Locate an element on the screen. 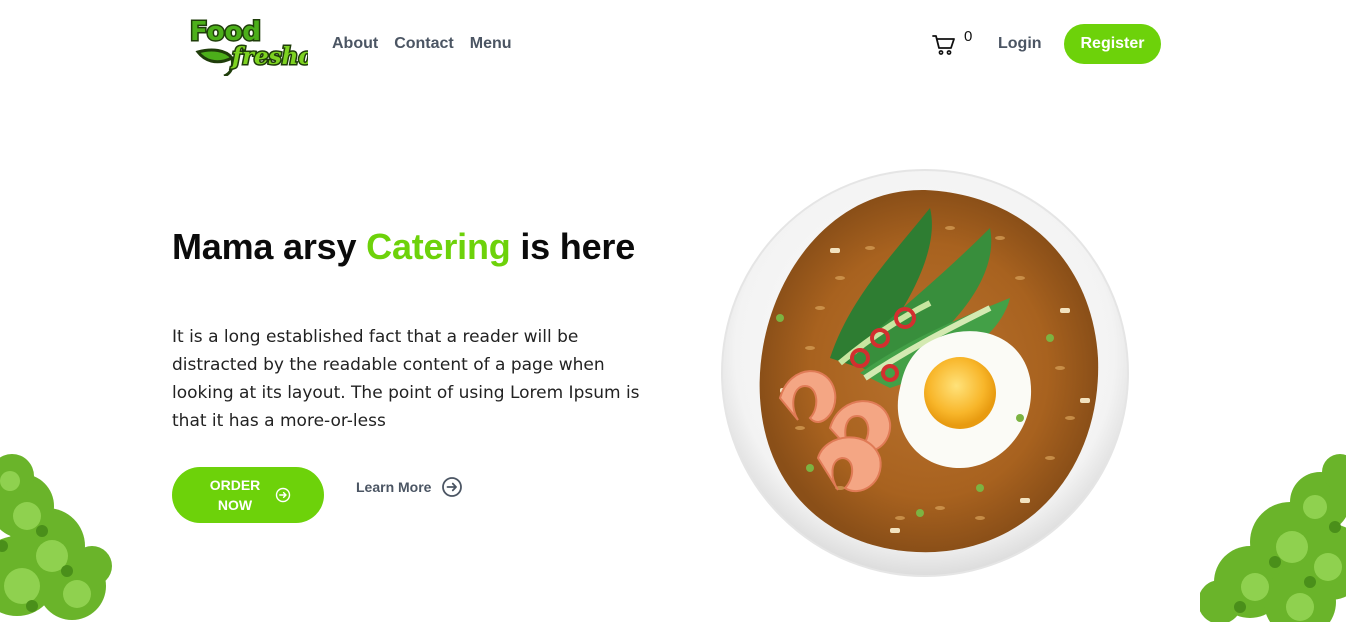  cart-button: 0 is located at coordinates (954, 43).